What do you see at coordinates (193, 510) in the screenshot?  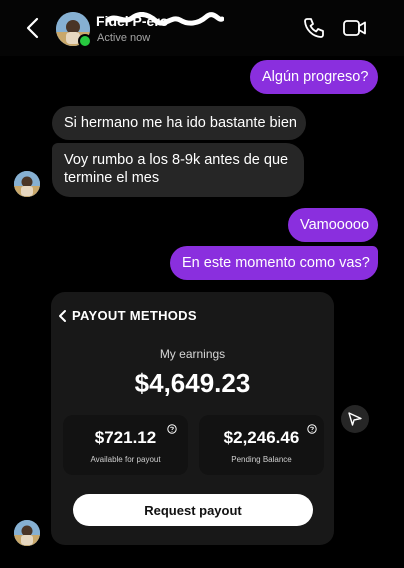 I see `request-payout-button: Request payout` at bounding box center [193, 510].